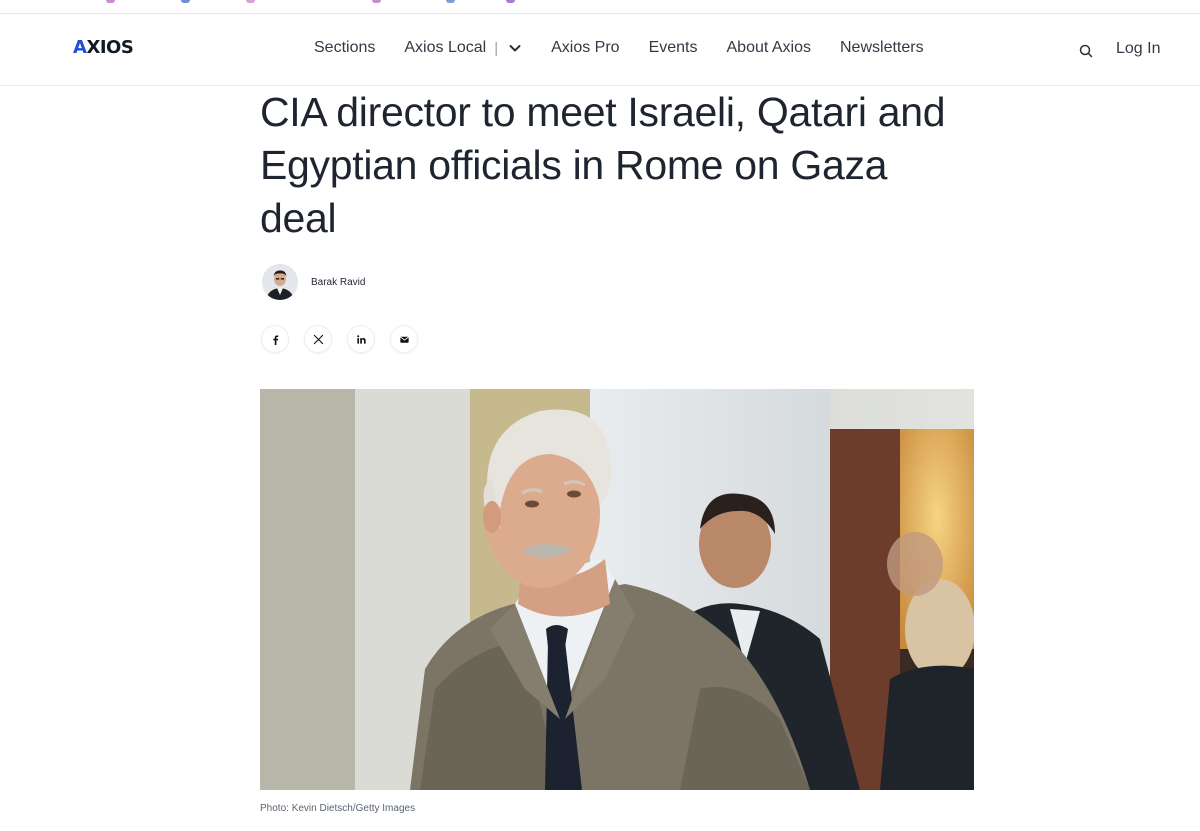  Describe the element at coordinates (600, 7) in the screenshot. I see `browser-bookmark-strip` at that location.